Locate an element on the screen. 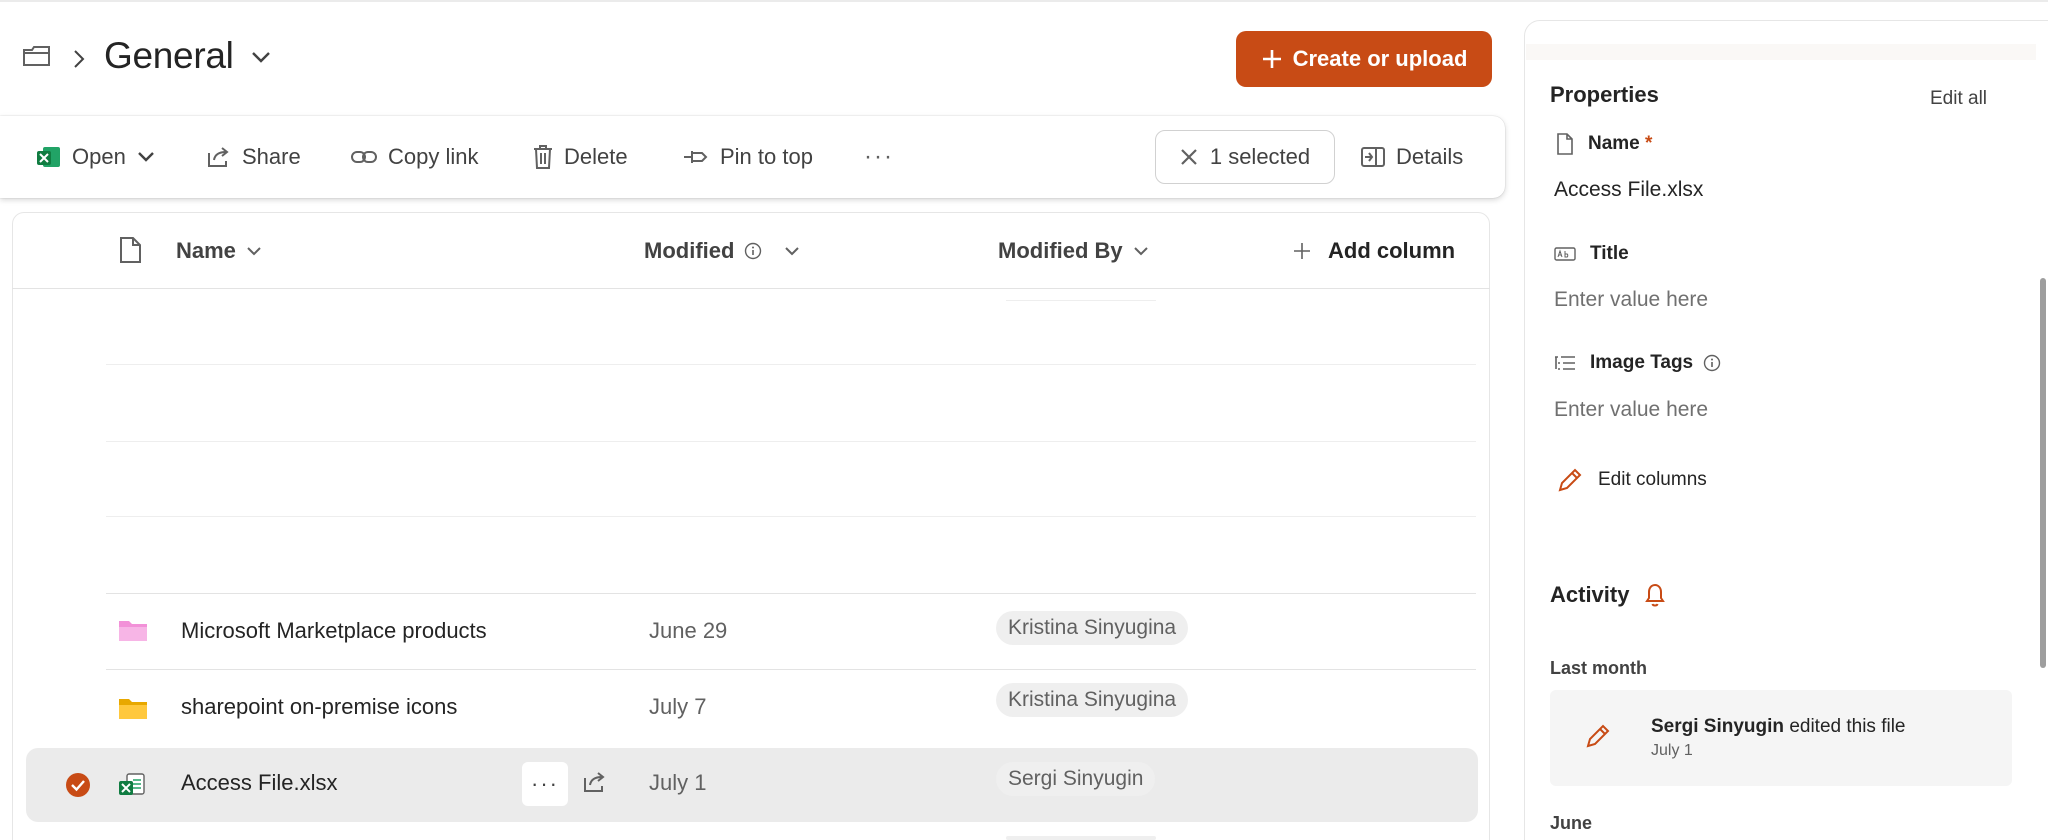 The image size is (2048, 840). activity-item is located at coordinates (1781, 738).